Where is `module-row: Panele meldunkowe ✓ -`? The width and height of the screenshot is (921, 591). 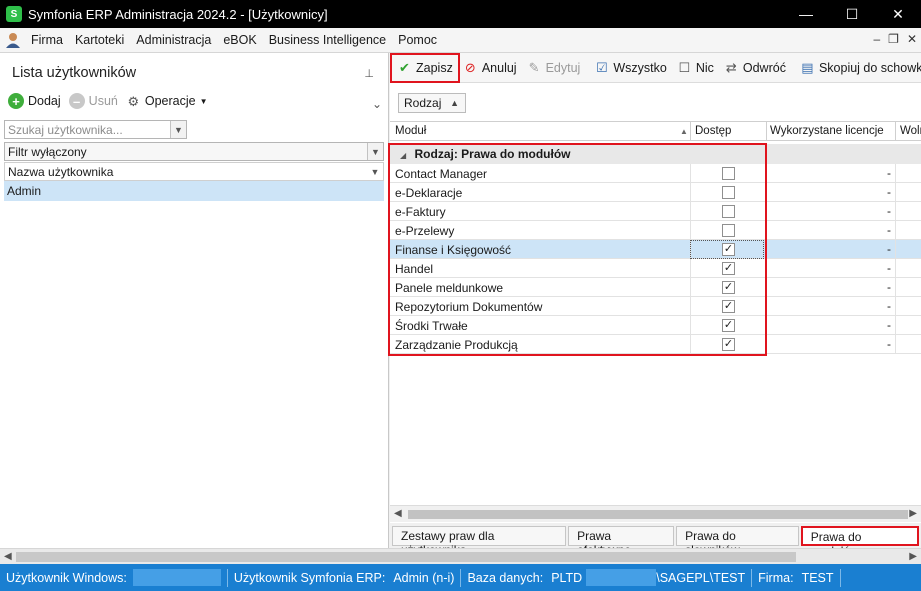
module-row: Panele meldunkowe ✓ - is located at coordinates (655, 287).